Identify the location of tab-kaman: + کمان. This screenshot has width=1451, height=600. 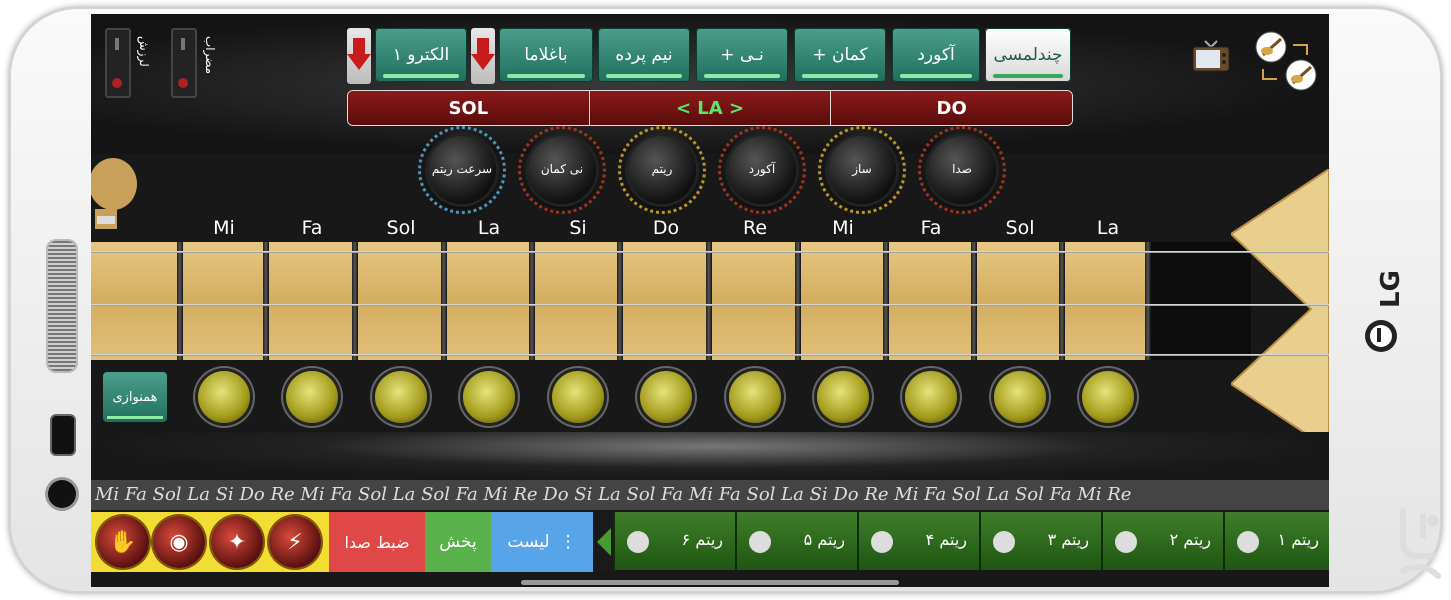
(840, 55).